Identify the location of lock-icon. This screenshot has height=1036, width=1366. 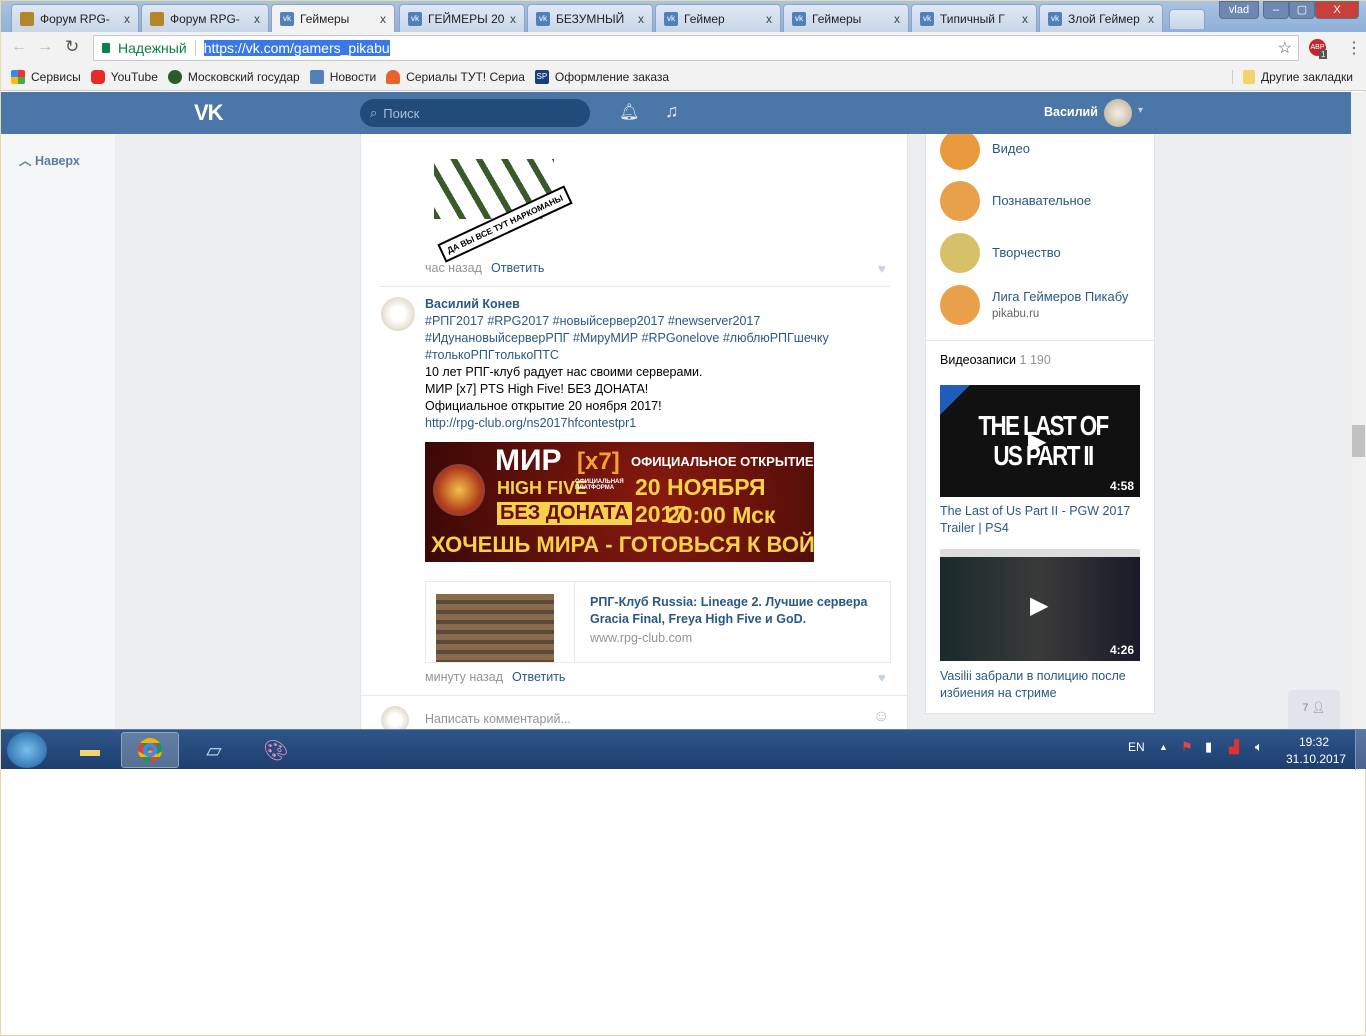
(106, 48).